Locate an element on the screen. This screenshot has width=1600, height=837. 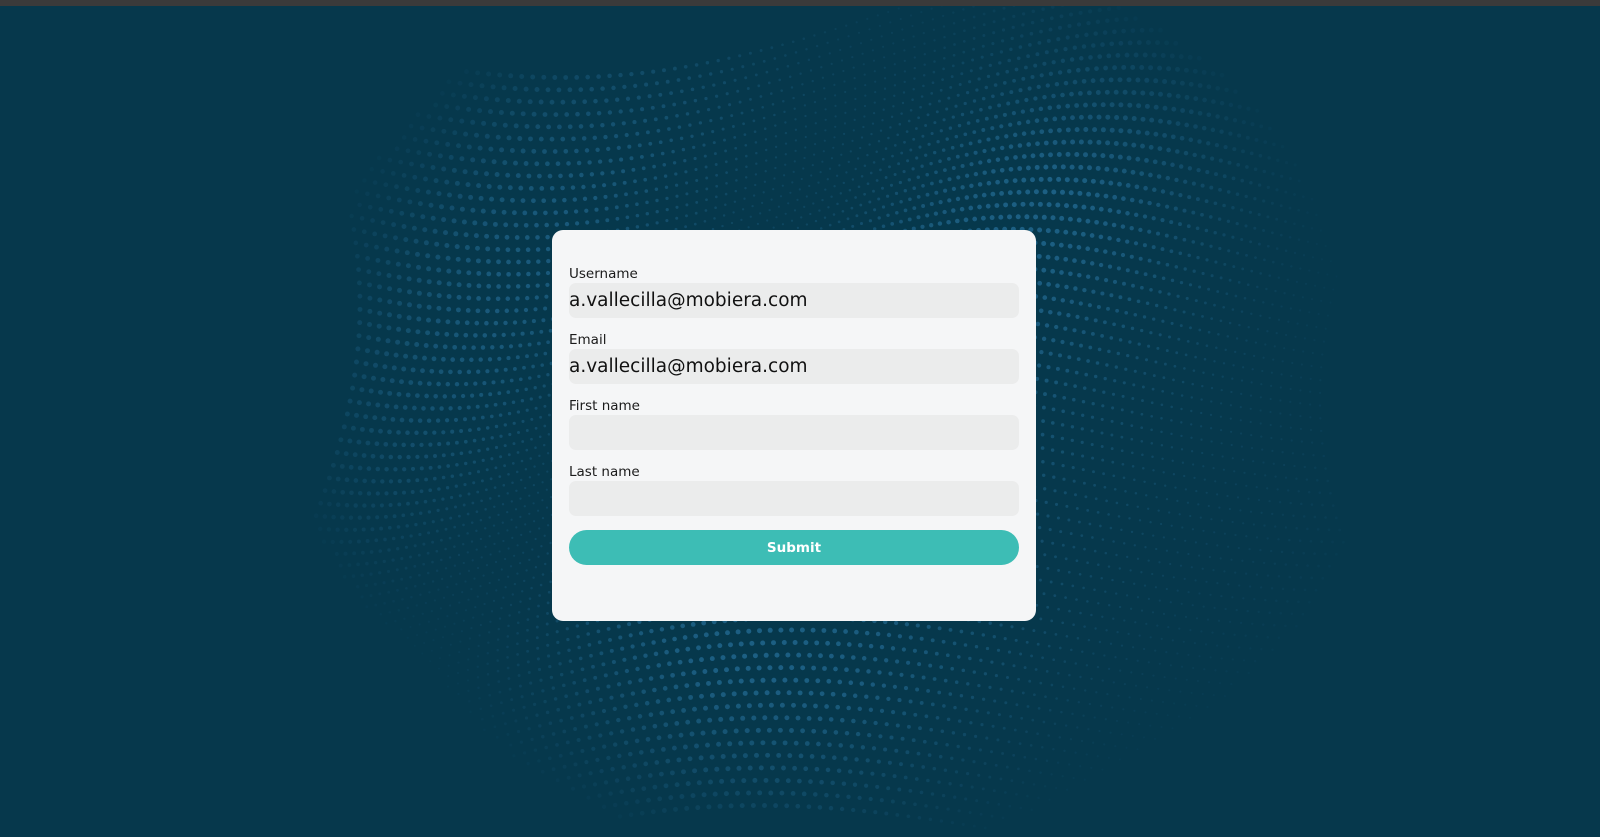
username-label: Username is located at coordinates (603, 274).